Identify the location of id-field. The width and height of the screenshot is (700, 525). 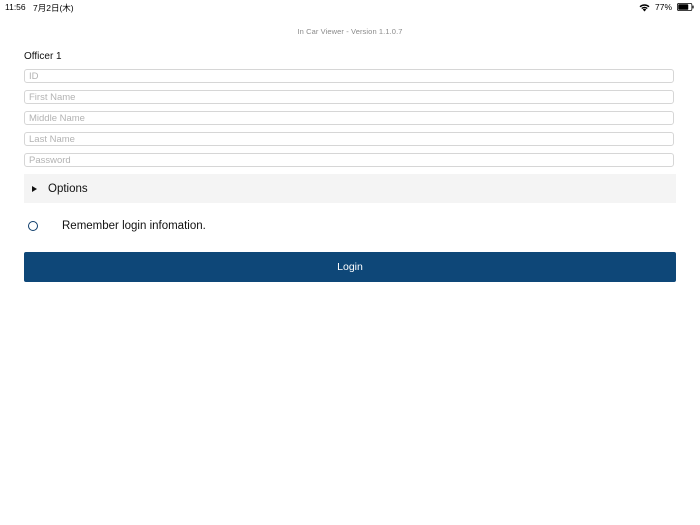
(349, 76).